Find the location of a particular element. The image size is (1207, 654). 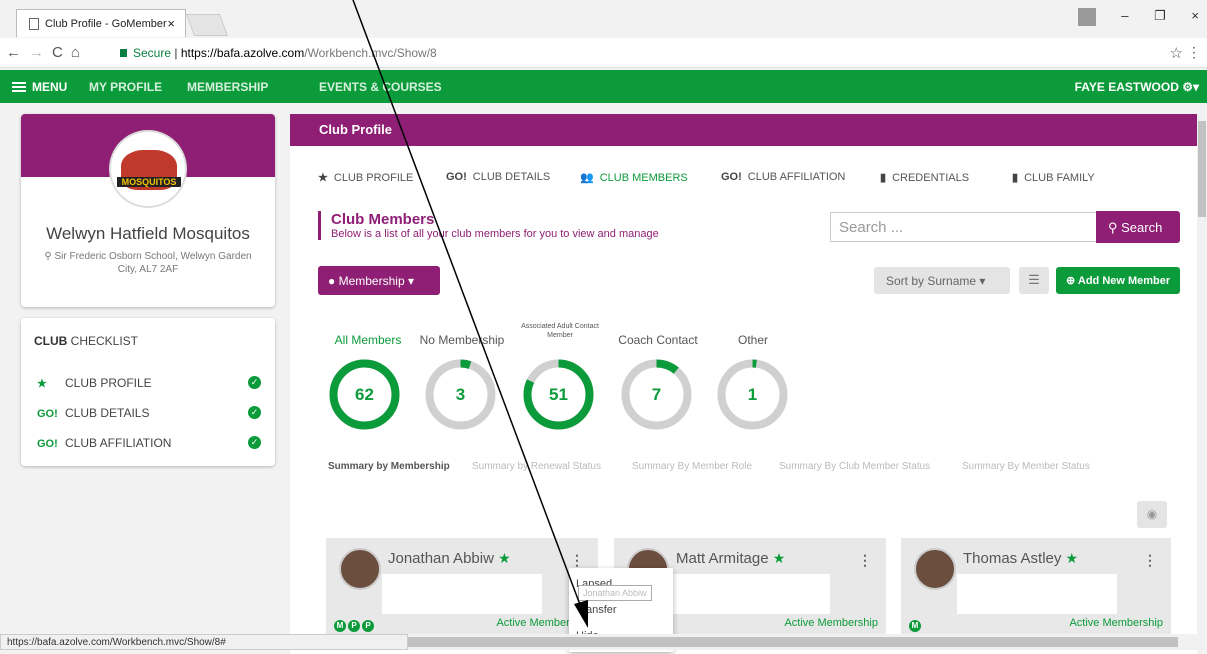

member-badges: M is located at coordinates (916, 624).